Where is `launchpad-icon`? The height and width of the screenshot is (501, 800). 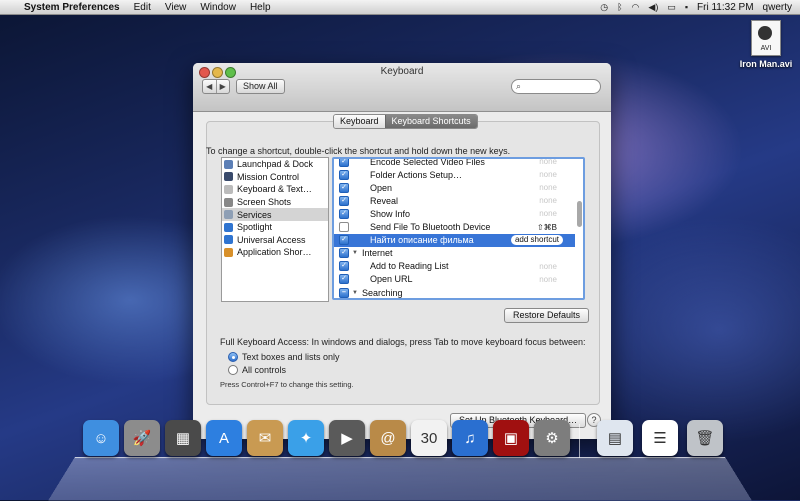 launchpad-icon is located at coordinates (228, 164).